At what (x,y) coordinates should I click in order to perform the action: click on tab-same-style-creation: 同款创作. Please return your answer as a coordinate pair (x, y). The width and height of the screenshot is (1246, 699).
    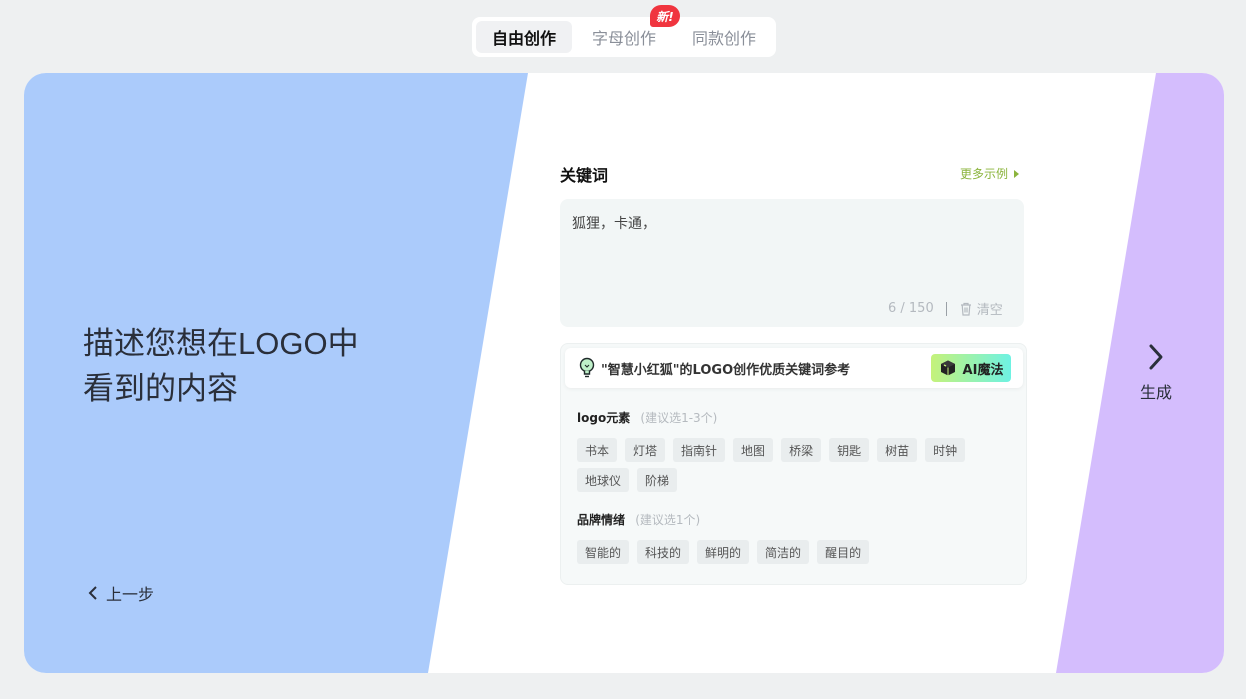
    Looking at the image, I should click on (724, 37).